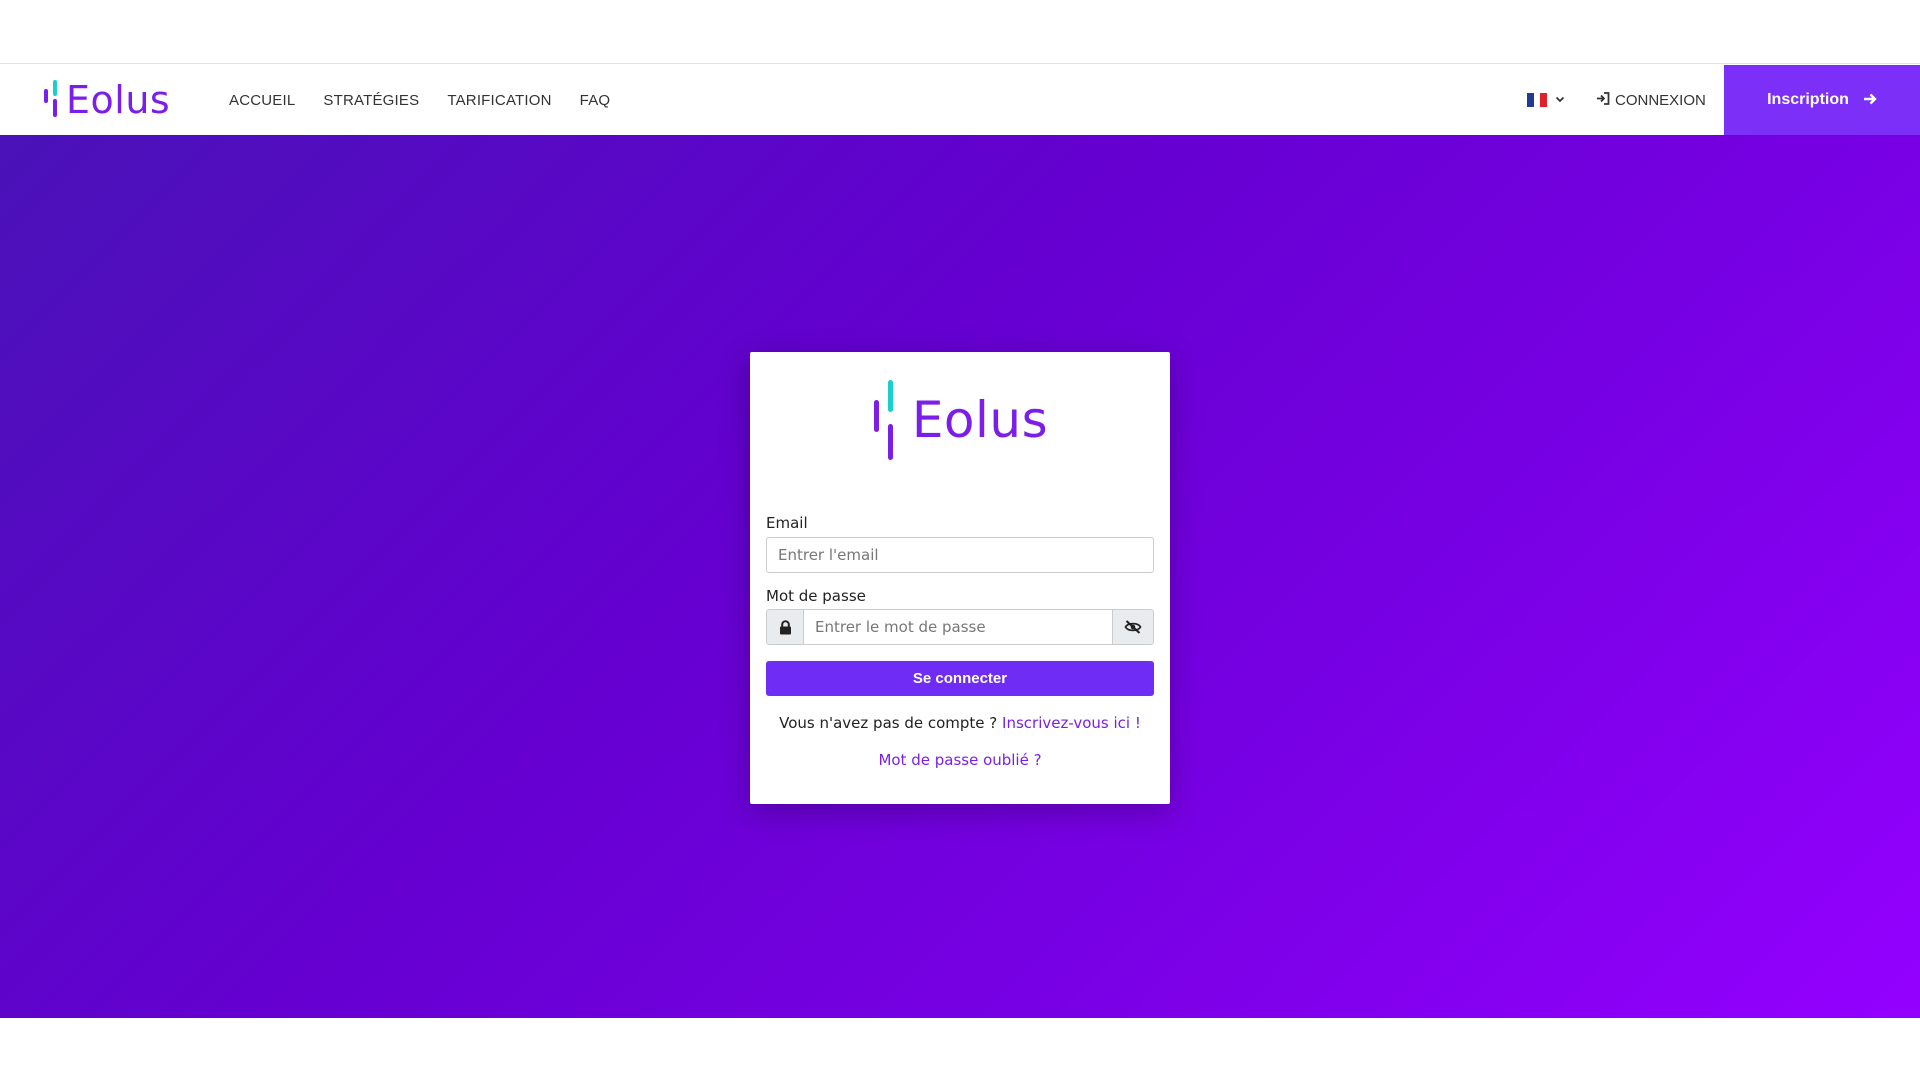 The image size is (1920, 1080). Describe the element at coordinates (980, 420) in the screenshot. I see `card-logo-text: Eolus` at that location.